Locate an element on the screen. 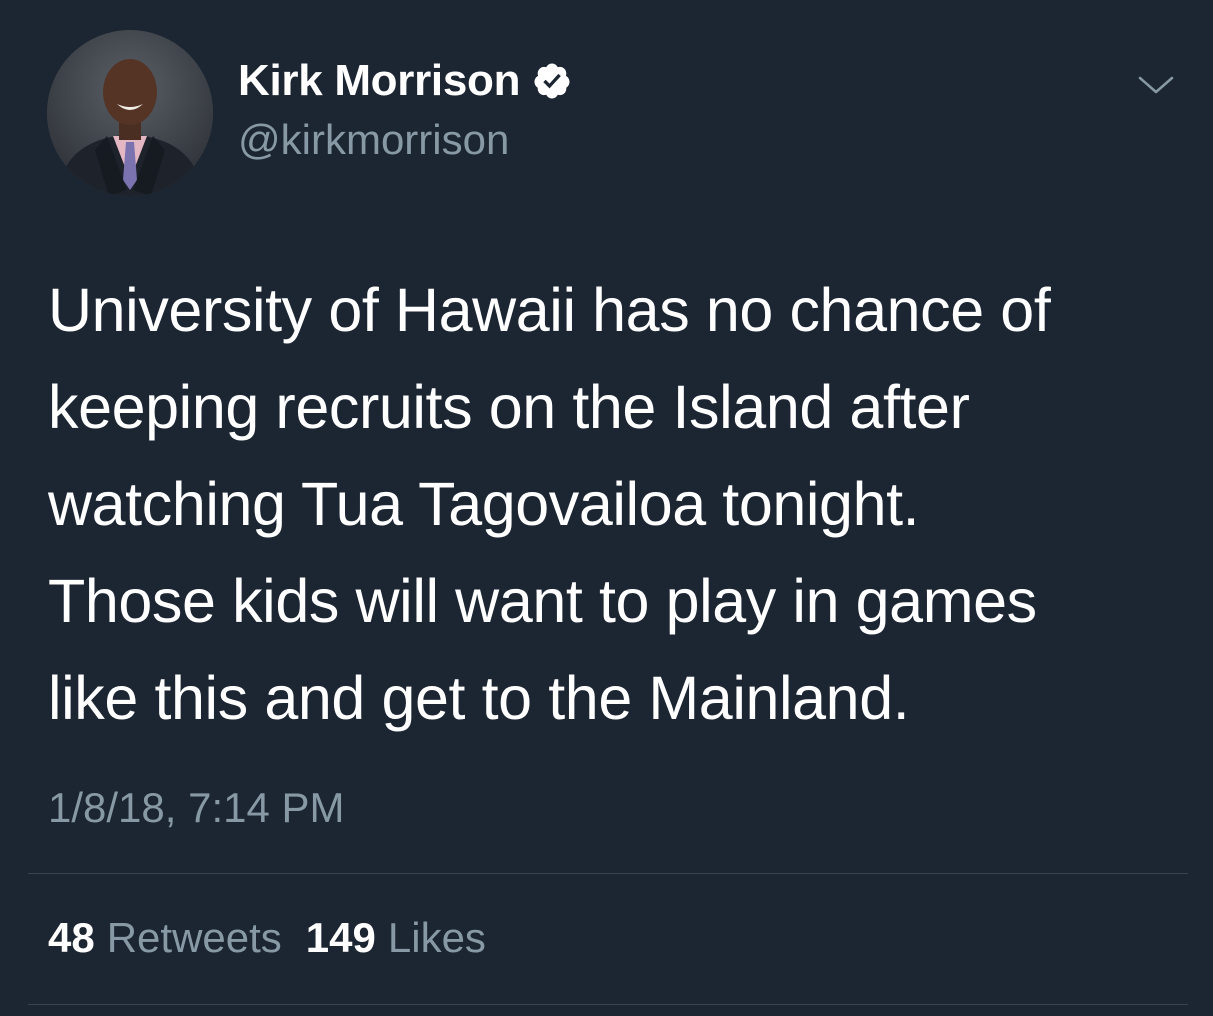 This screenshot has height=1016, width=1213. retweets-count: 48 is located at coordinates (71, 937).